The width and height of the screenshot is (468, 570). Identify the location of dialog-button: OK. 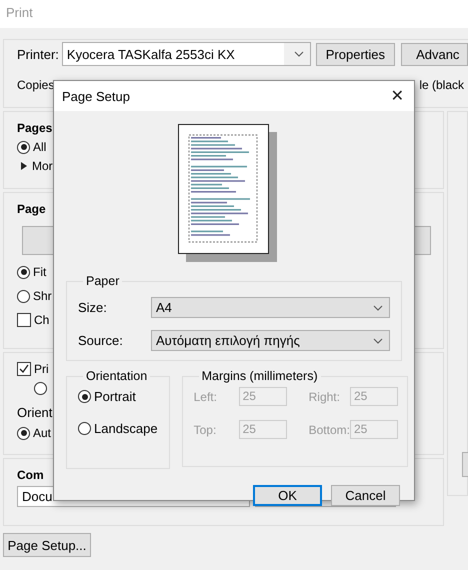
(287, 495).